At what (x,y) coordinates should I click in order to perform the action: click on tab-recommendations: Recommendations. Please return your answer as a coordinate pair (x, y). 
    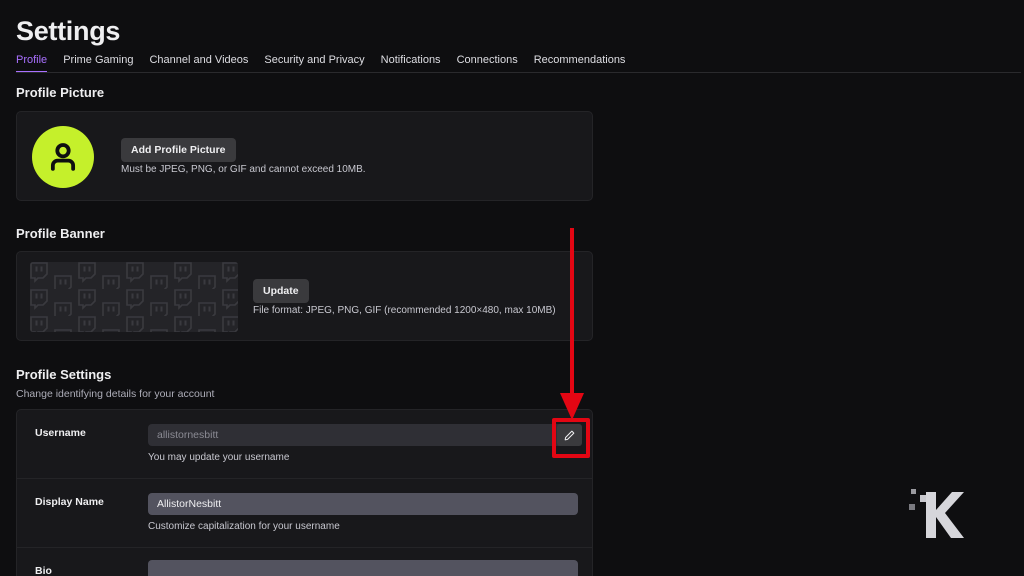
    Looking at the image, I should click on (585, 63).